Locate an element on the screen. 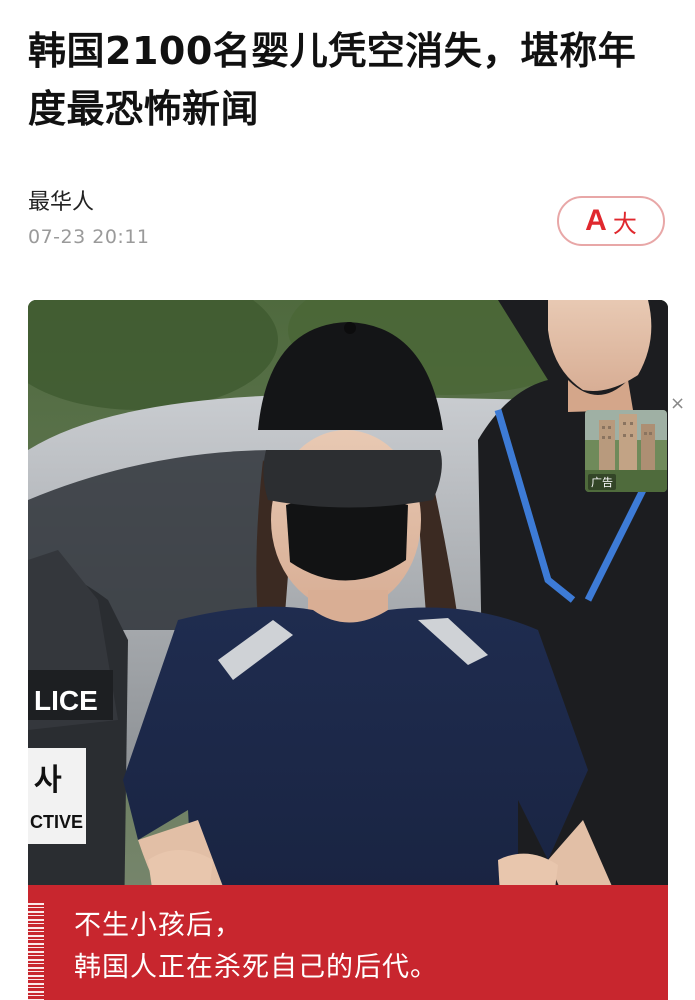 The image size is (695, 1000). police-vest-text: LICE is located at coordinates (66, 700).